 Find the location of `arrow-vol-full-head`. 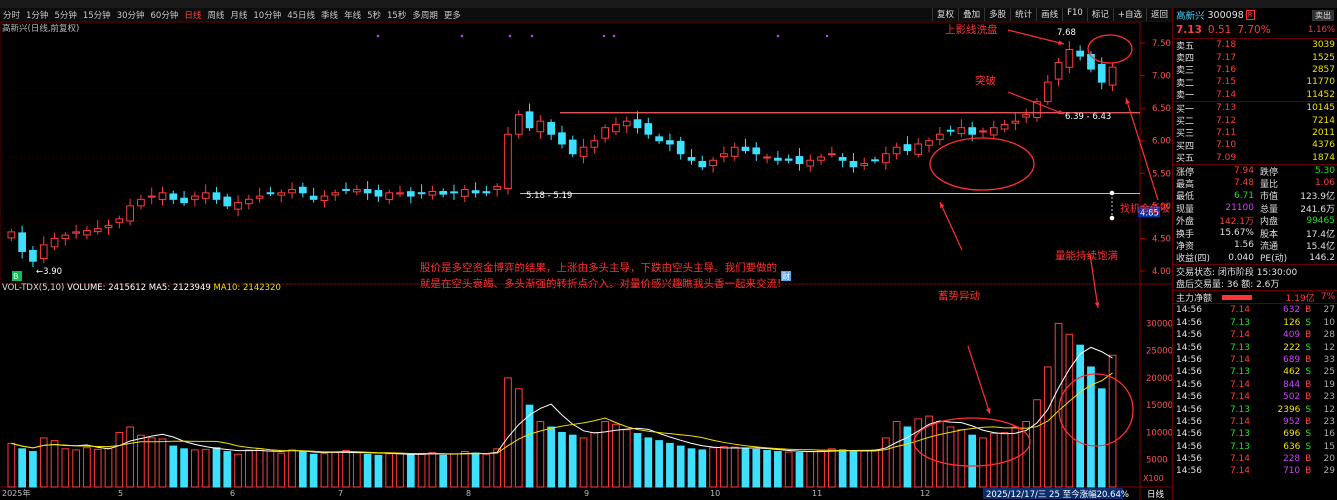

arrow-vol-full-head is located at coordinates (1097, 305).